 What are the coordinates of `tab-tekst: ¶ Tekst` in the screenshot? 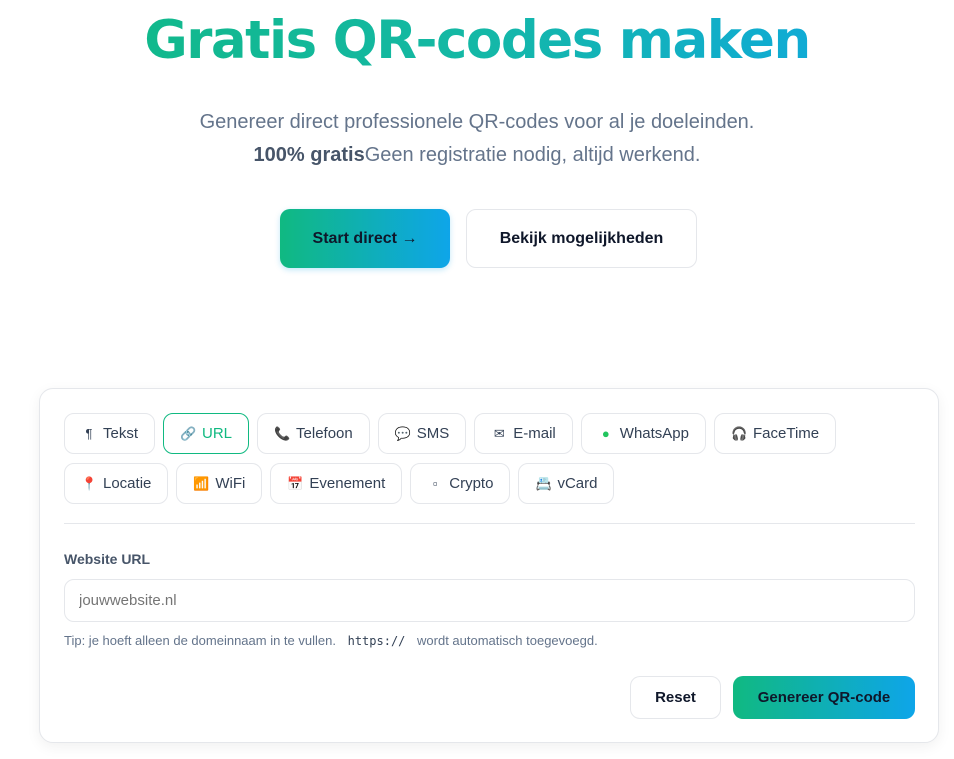 It's located at (110, 433).